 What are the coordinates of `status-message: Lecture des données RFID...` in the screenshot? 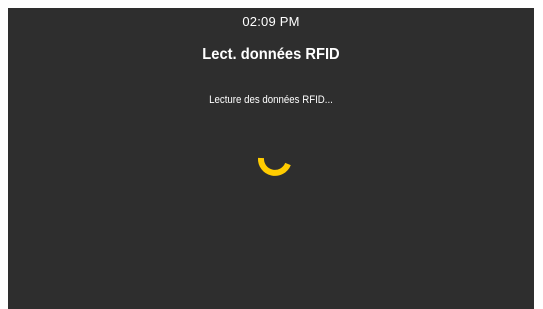 It's located at (271, 100).